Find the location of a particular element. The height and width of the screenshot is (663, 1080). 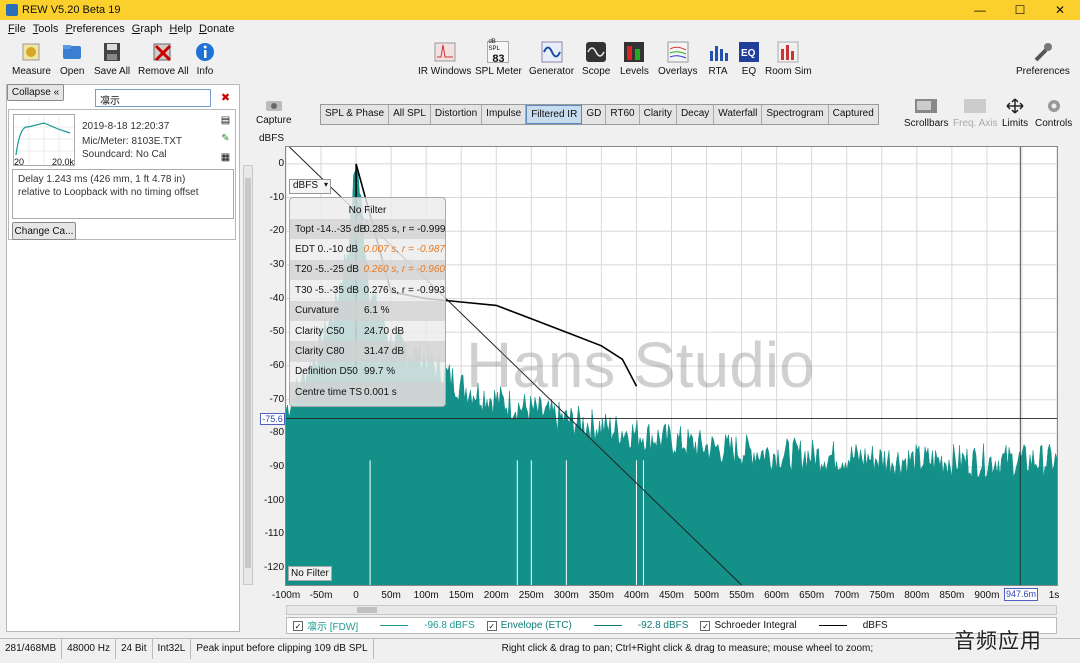

unit-selector: dBFS ▾ is located at coordinates (310, 186).